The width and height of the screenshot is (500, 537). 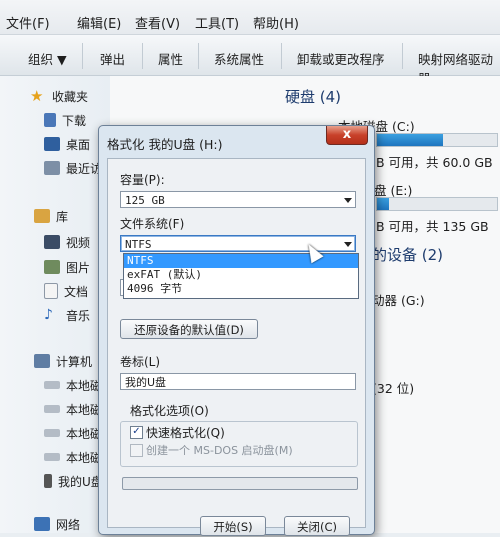 I want to click on nav-music: ♪ 音乐, so click(x=67, y=315).